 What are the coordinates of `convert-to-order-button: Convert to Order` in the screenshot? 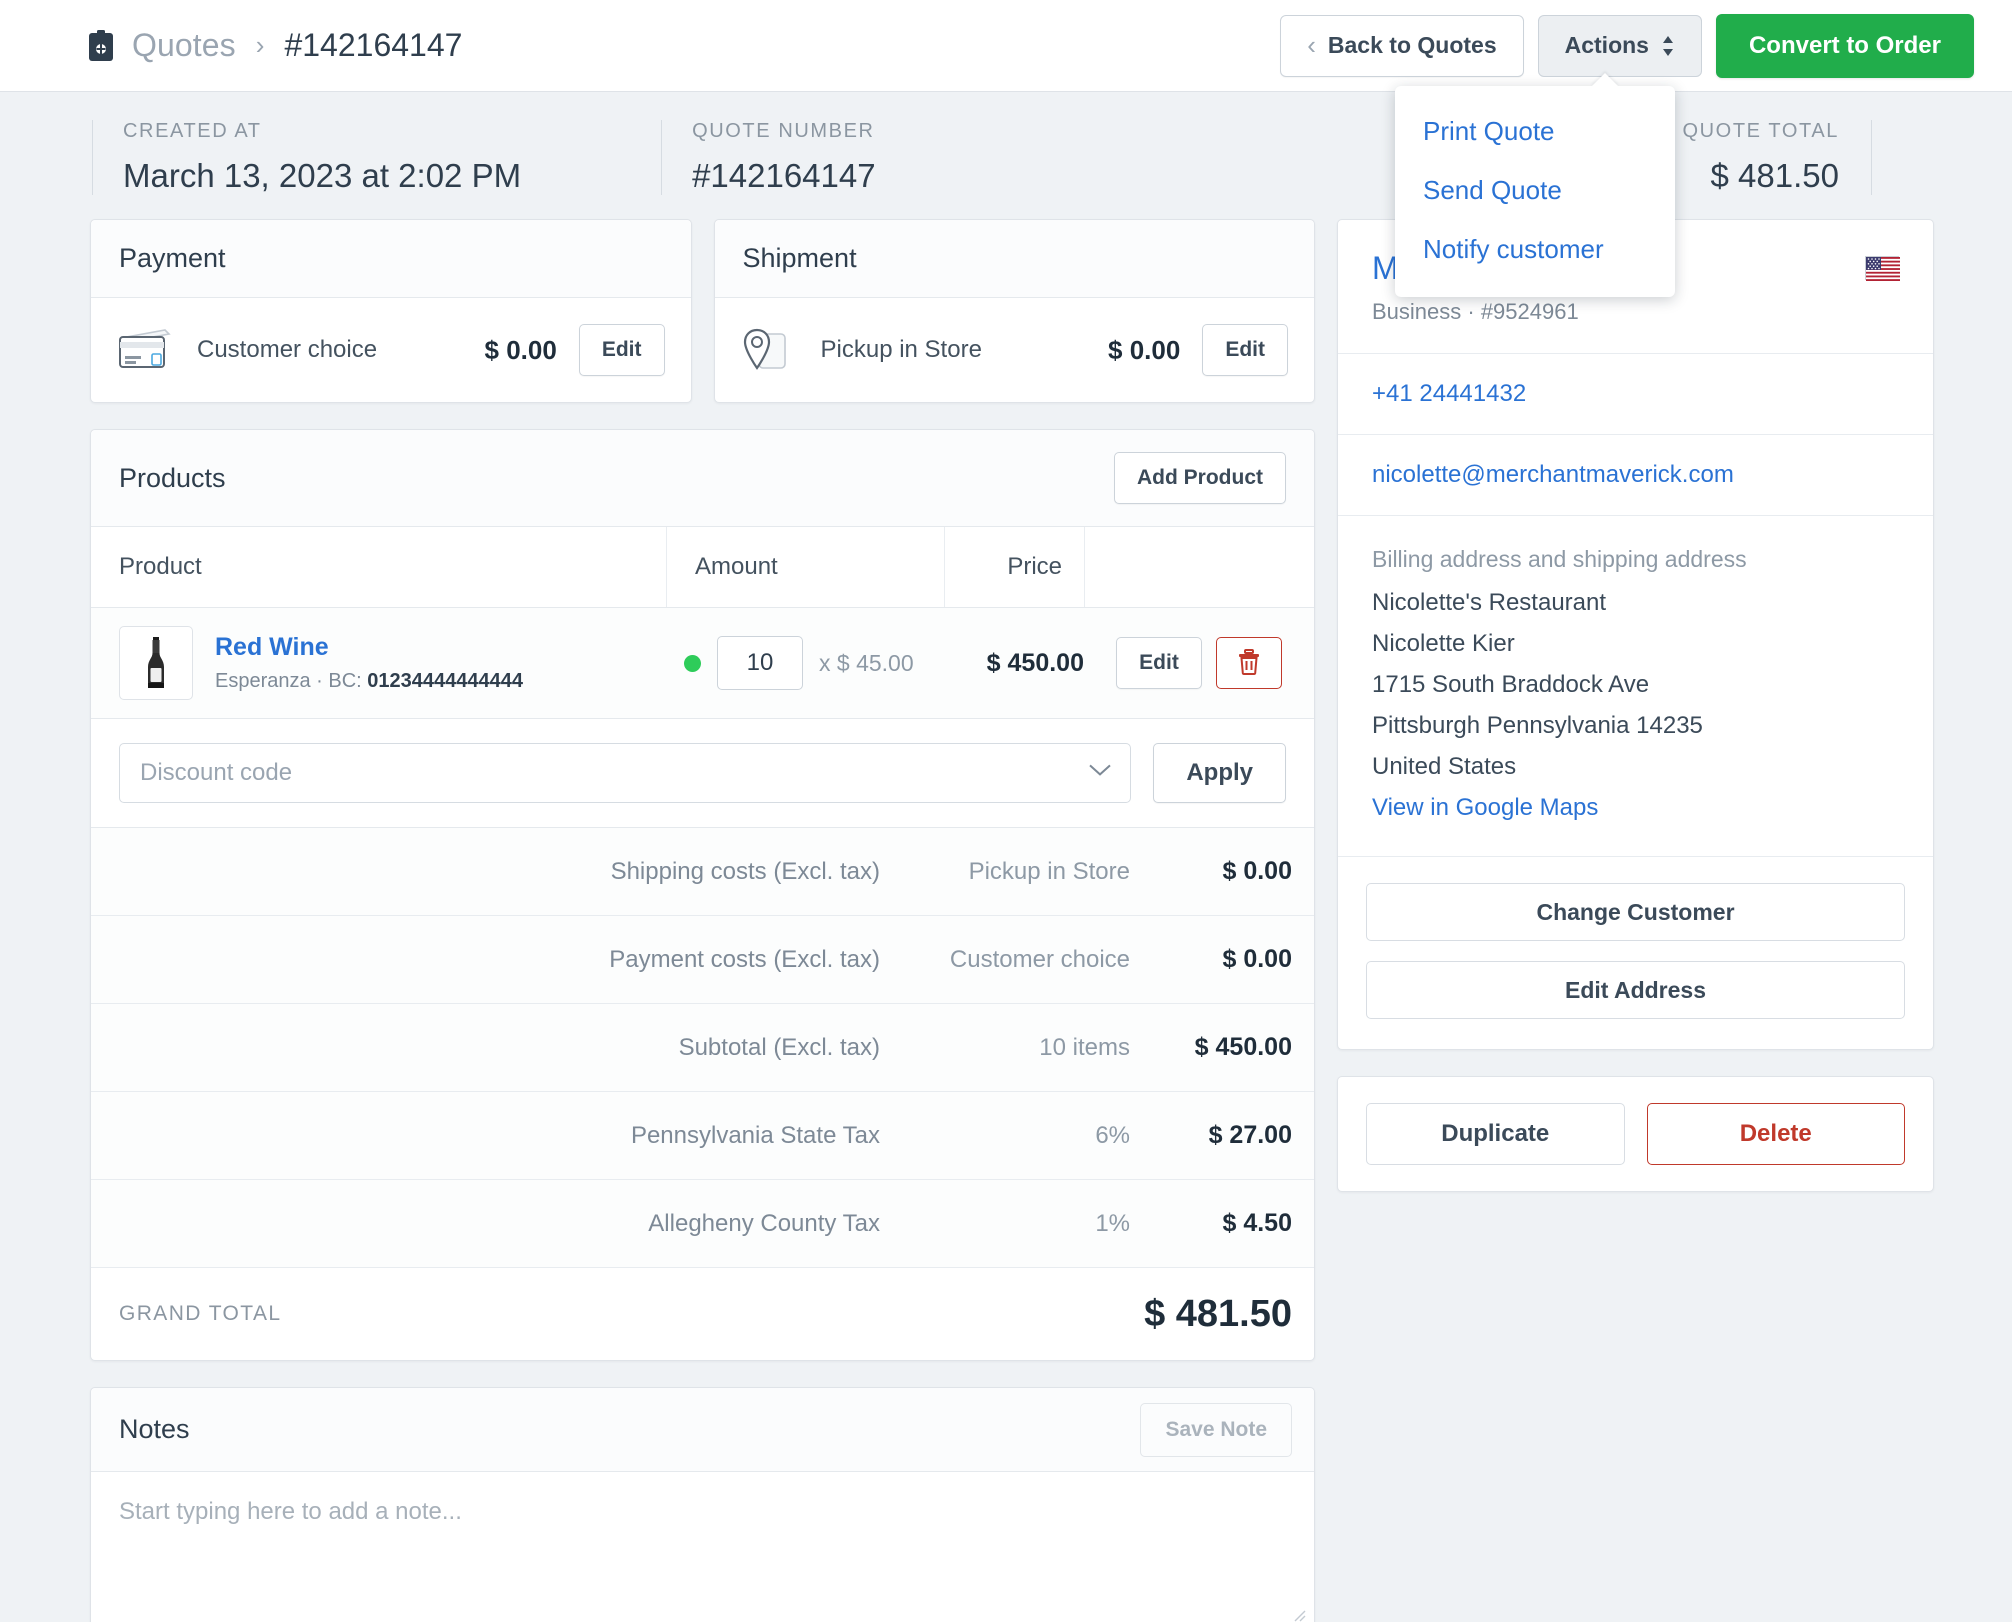 It's located at (1844, 45).